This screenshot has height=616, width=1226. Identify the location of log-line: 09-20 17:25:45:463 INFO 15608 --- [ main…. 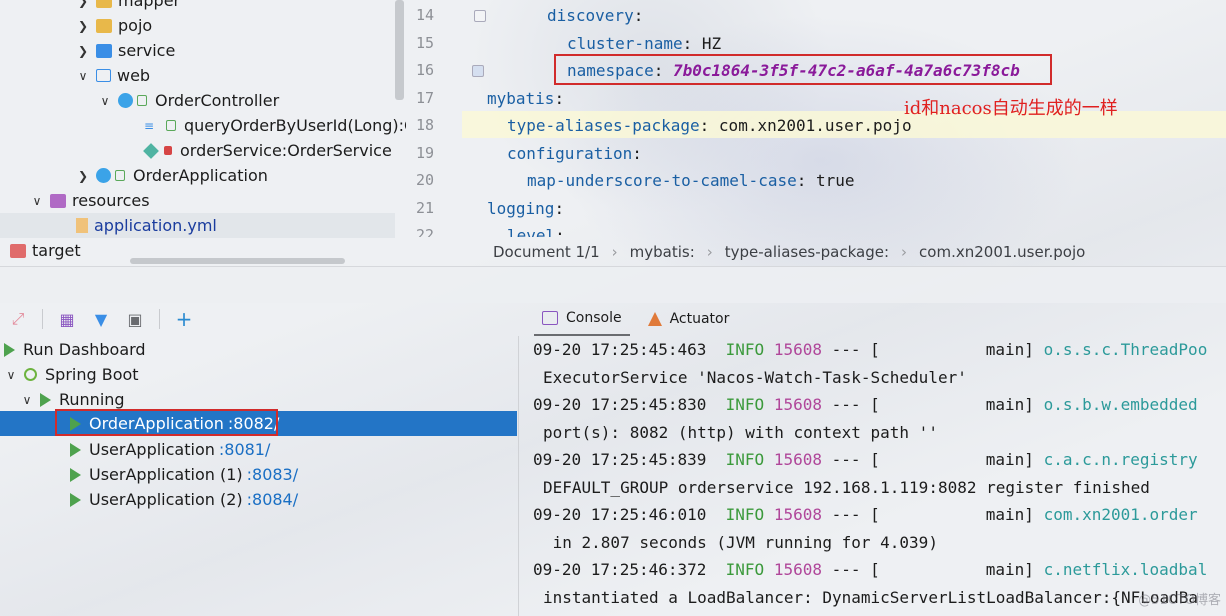
(870, 349).